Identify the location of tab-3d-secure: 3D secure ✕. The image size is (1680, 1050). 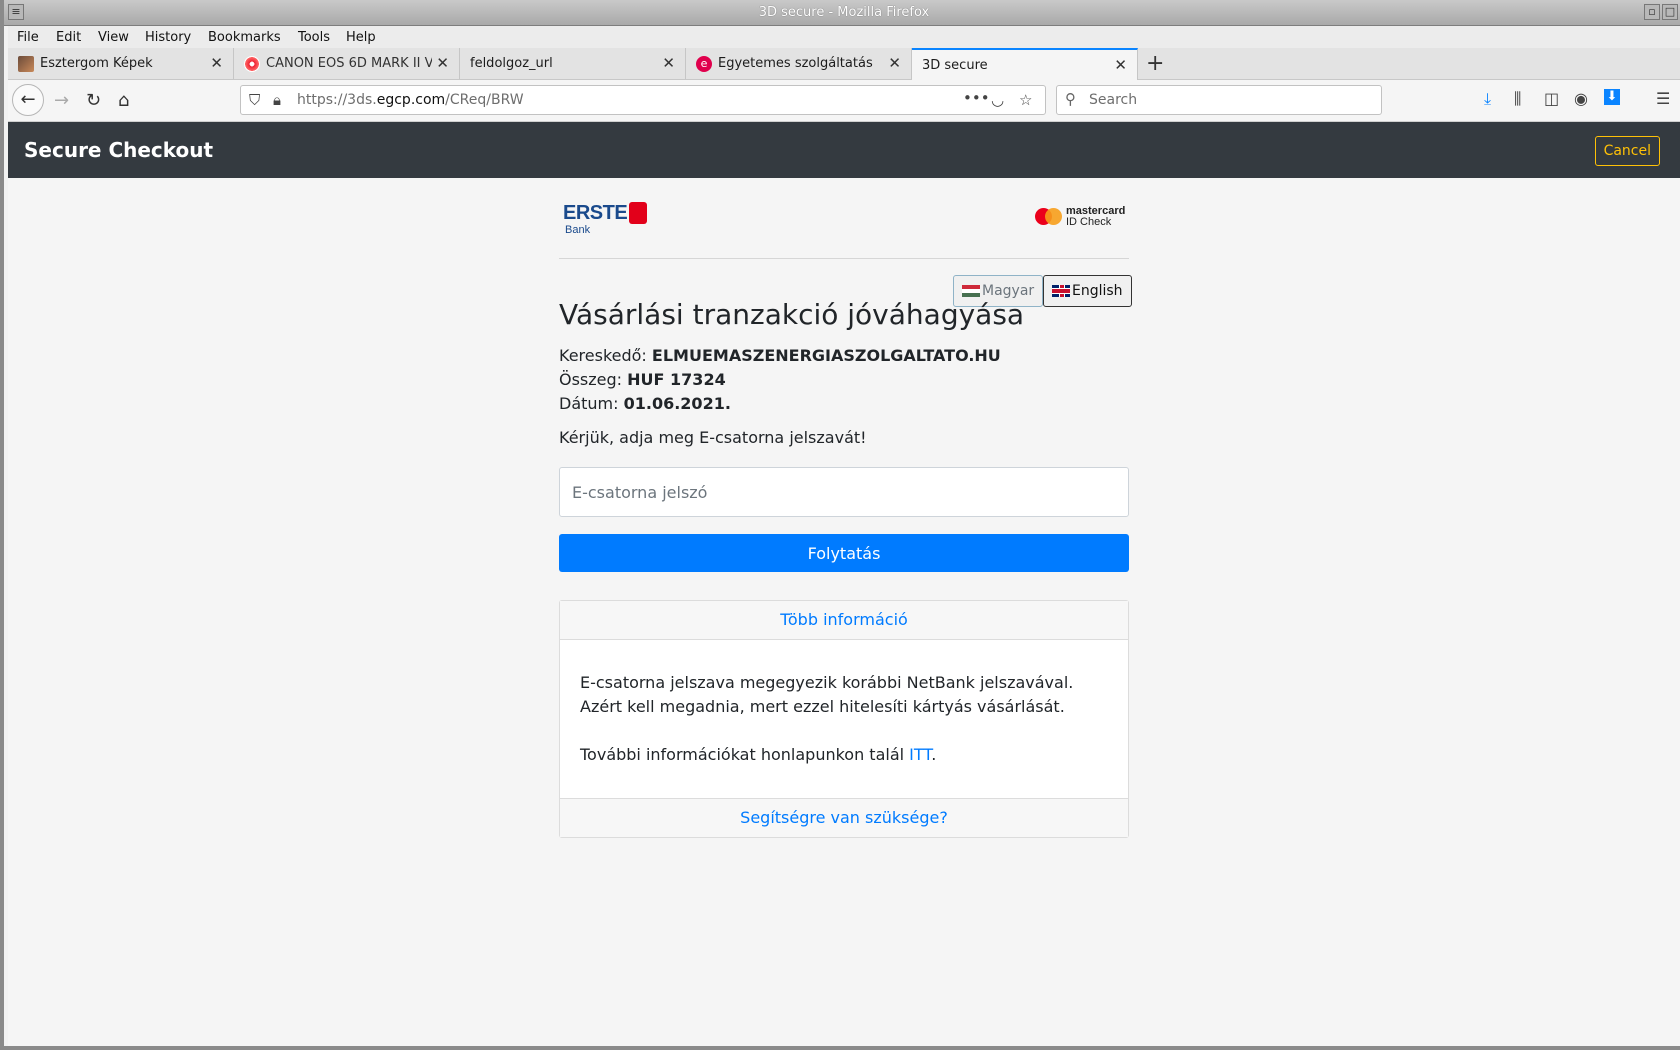
(1025, 64).